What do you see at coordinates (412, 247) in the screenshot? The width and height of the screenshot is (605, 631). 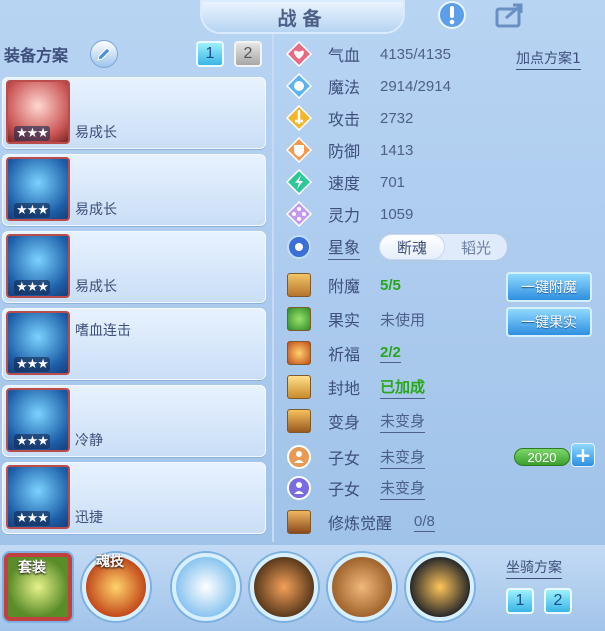 I see `star-option-duanhun: 断魂` at bounding box center [412, 247].